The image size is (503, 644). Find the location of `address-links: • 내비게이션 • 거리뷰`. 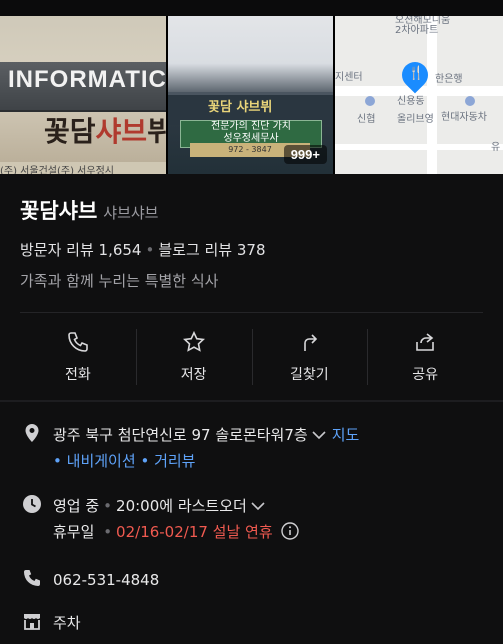

address-links: • 내비게이션 • 거리뷰 is located at coordinates (206, 461).